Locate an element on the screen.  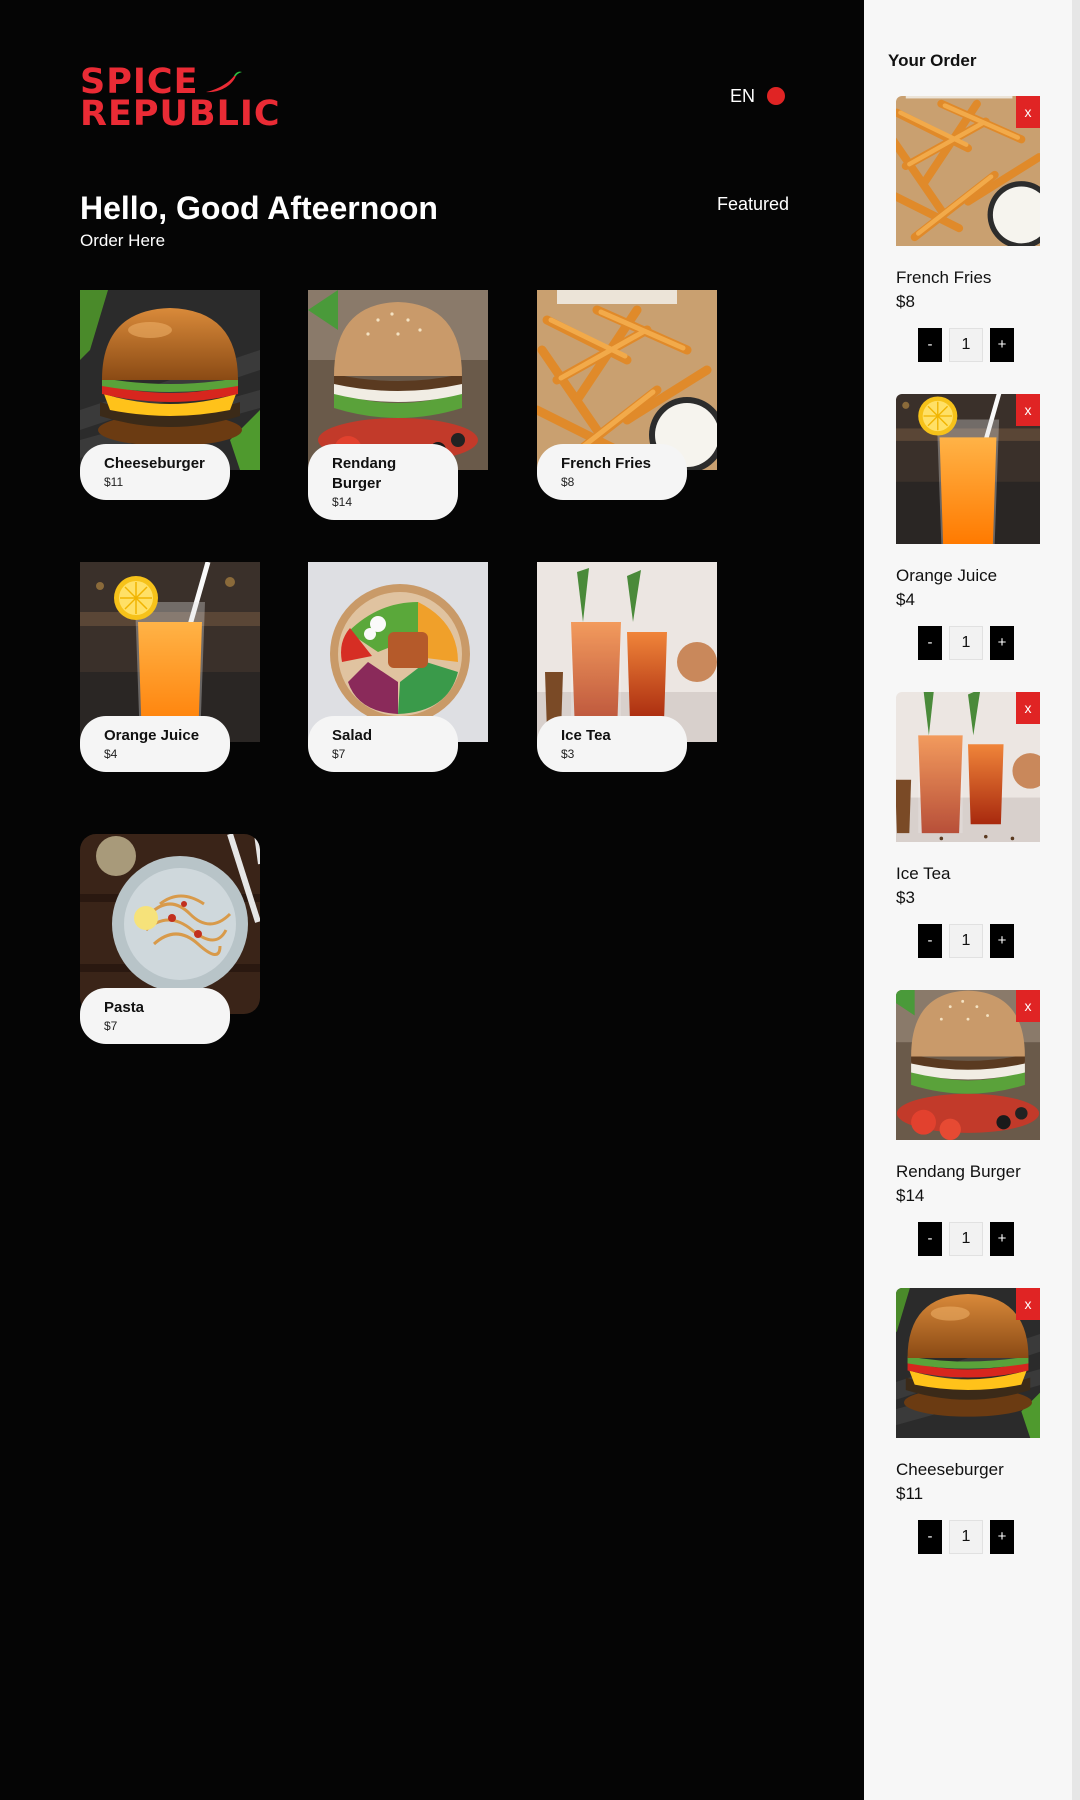
menu-card-pasta: Pasta $7 is located at coordinates (170, 939).